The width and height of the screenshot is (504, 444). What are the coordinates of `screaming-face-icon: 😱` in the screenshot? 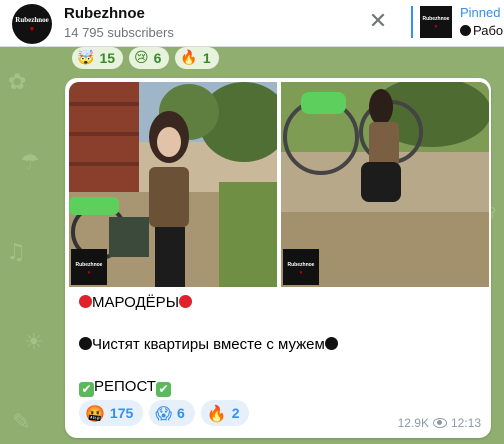 It's located at (163, 413).